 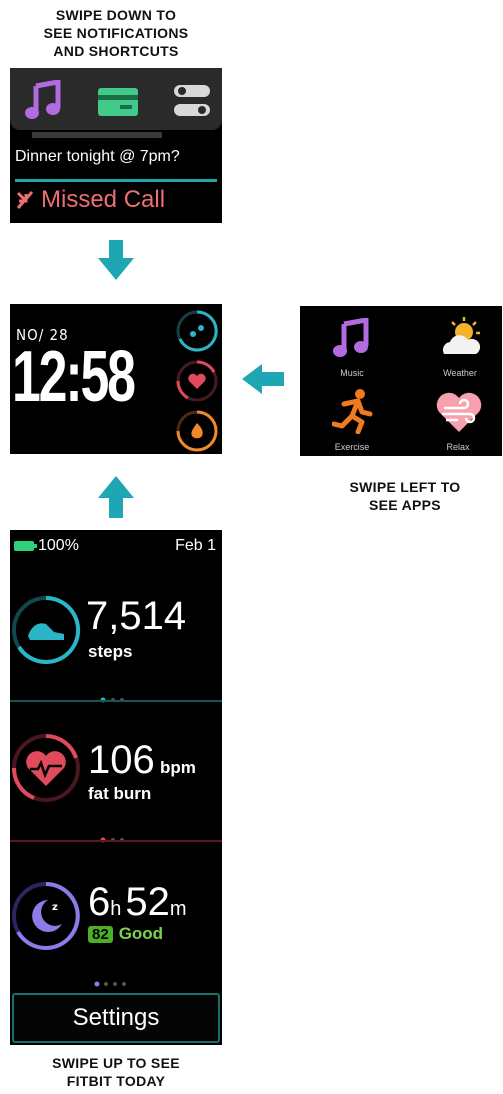 I want to click on clock-screen: NO/ 28 12:58, so click(x=116, y=379).